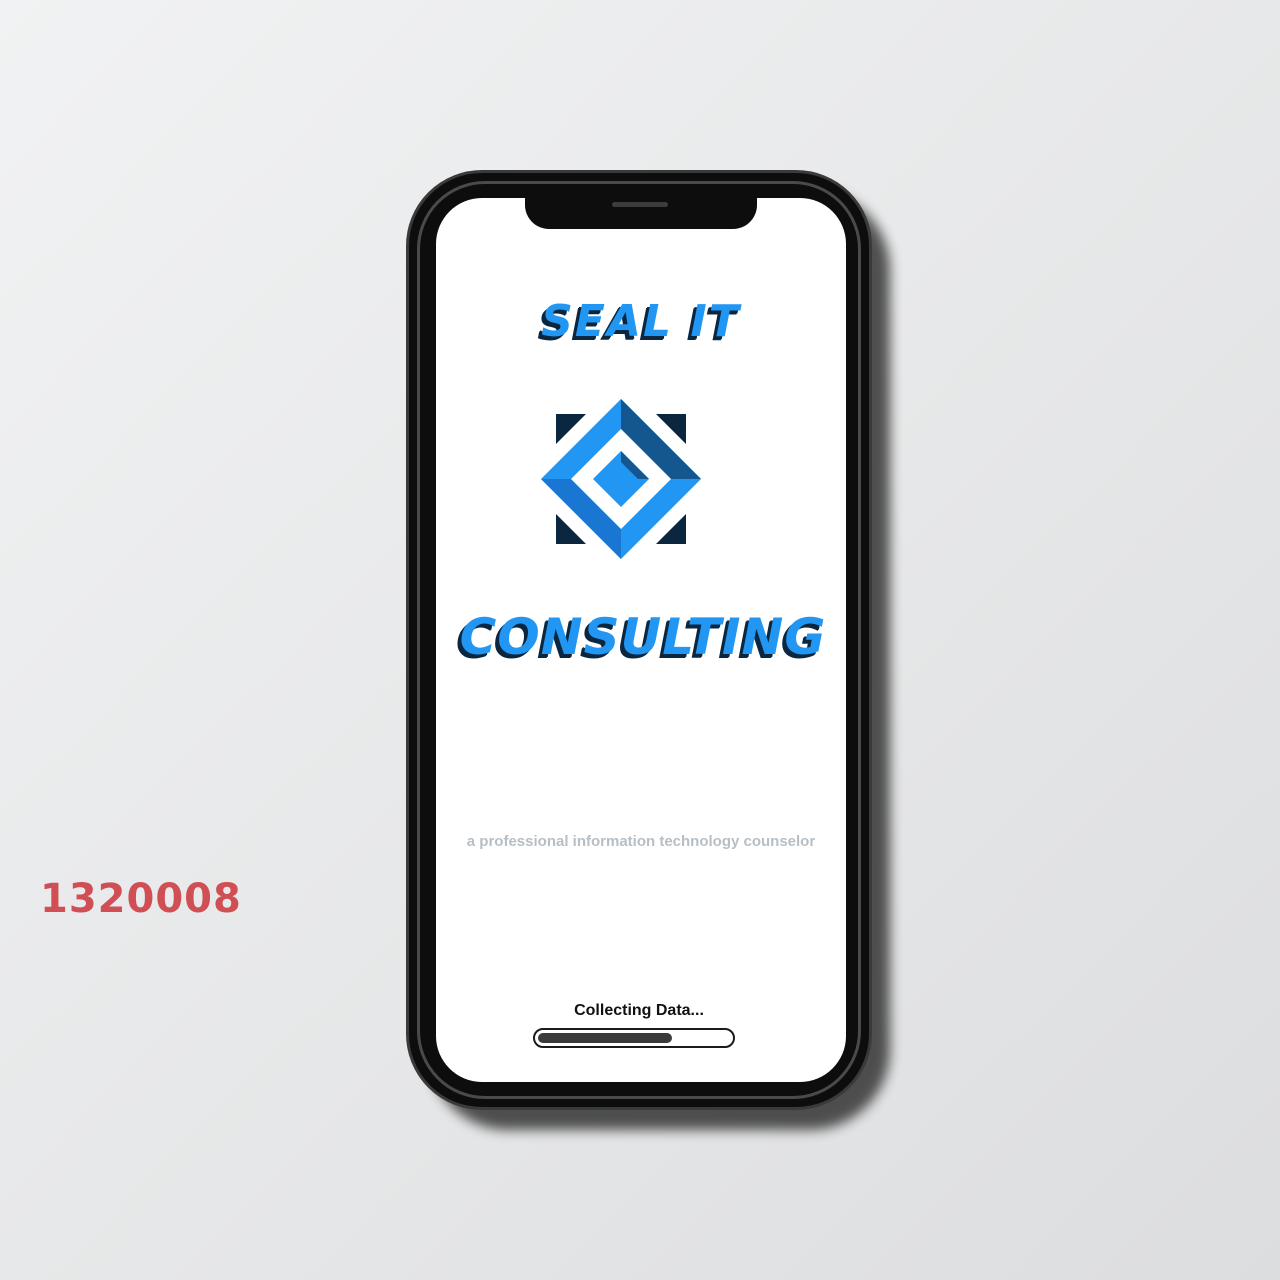 Image resolution: width=1280 pixels, height=1280 pixels. What do you see at coordinates (621, 479) in the screenshot?
I see `diamond-logo-icon` at bounding box center [621, 479].